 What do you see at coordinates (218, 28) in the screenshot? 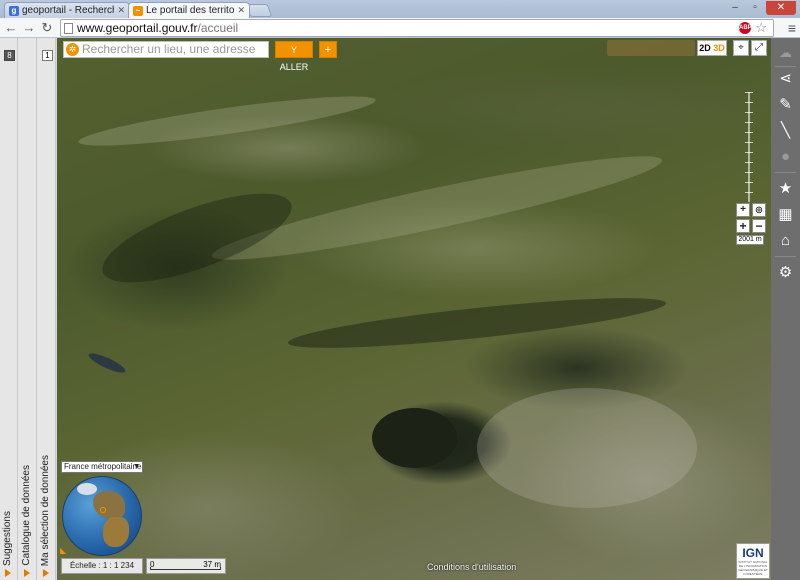
I see `url-path: /accueil` at bounding box center [218, 28].